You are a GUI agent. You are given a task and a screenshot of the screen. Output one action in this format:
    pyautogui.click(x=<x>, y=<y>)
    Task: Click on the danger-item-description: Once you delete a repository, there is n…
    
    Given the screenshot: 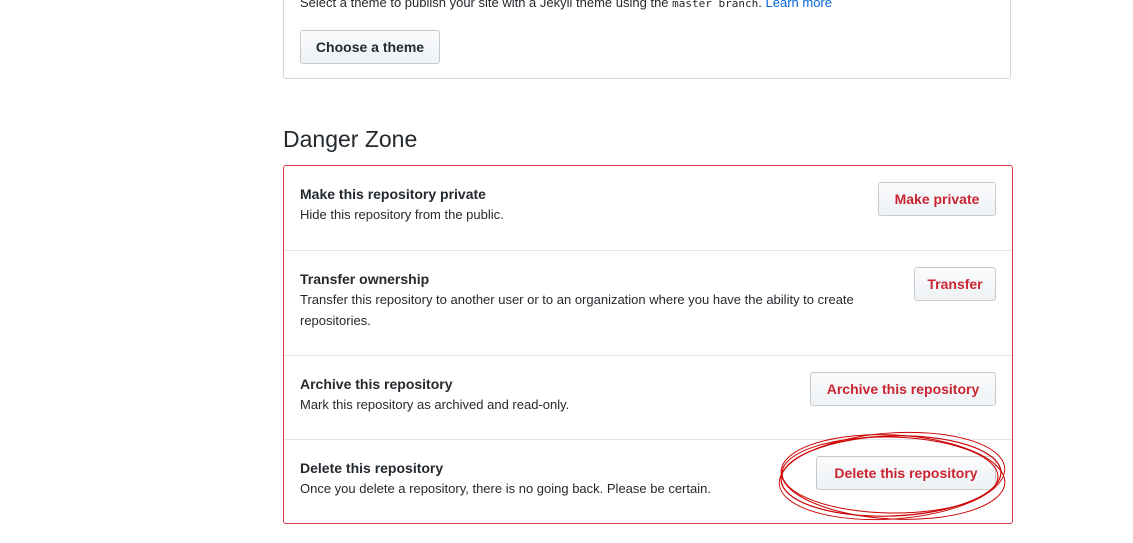 What is the action you would take?
    pyautogui.click(x=505, y=488)
    